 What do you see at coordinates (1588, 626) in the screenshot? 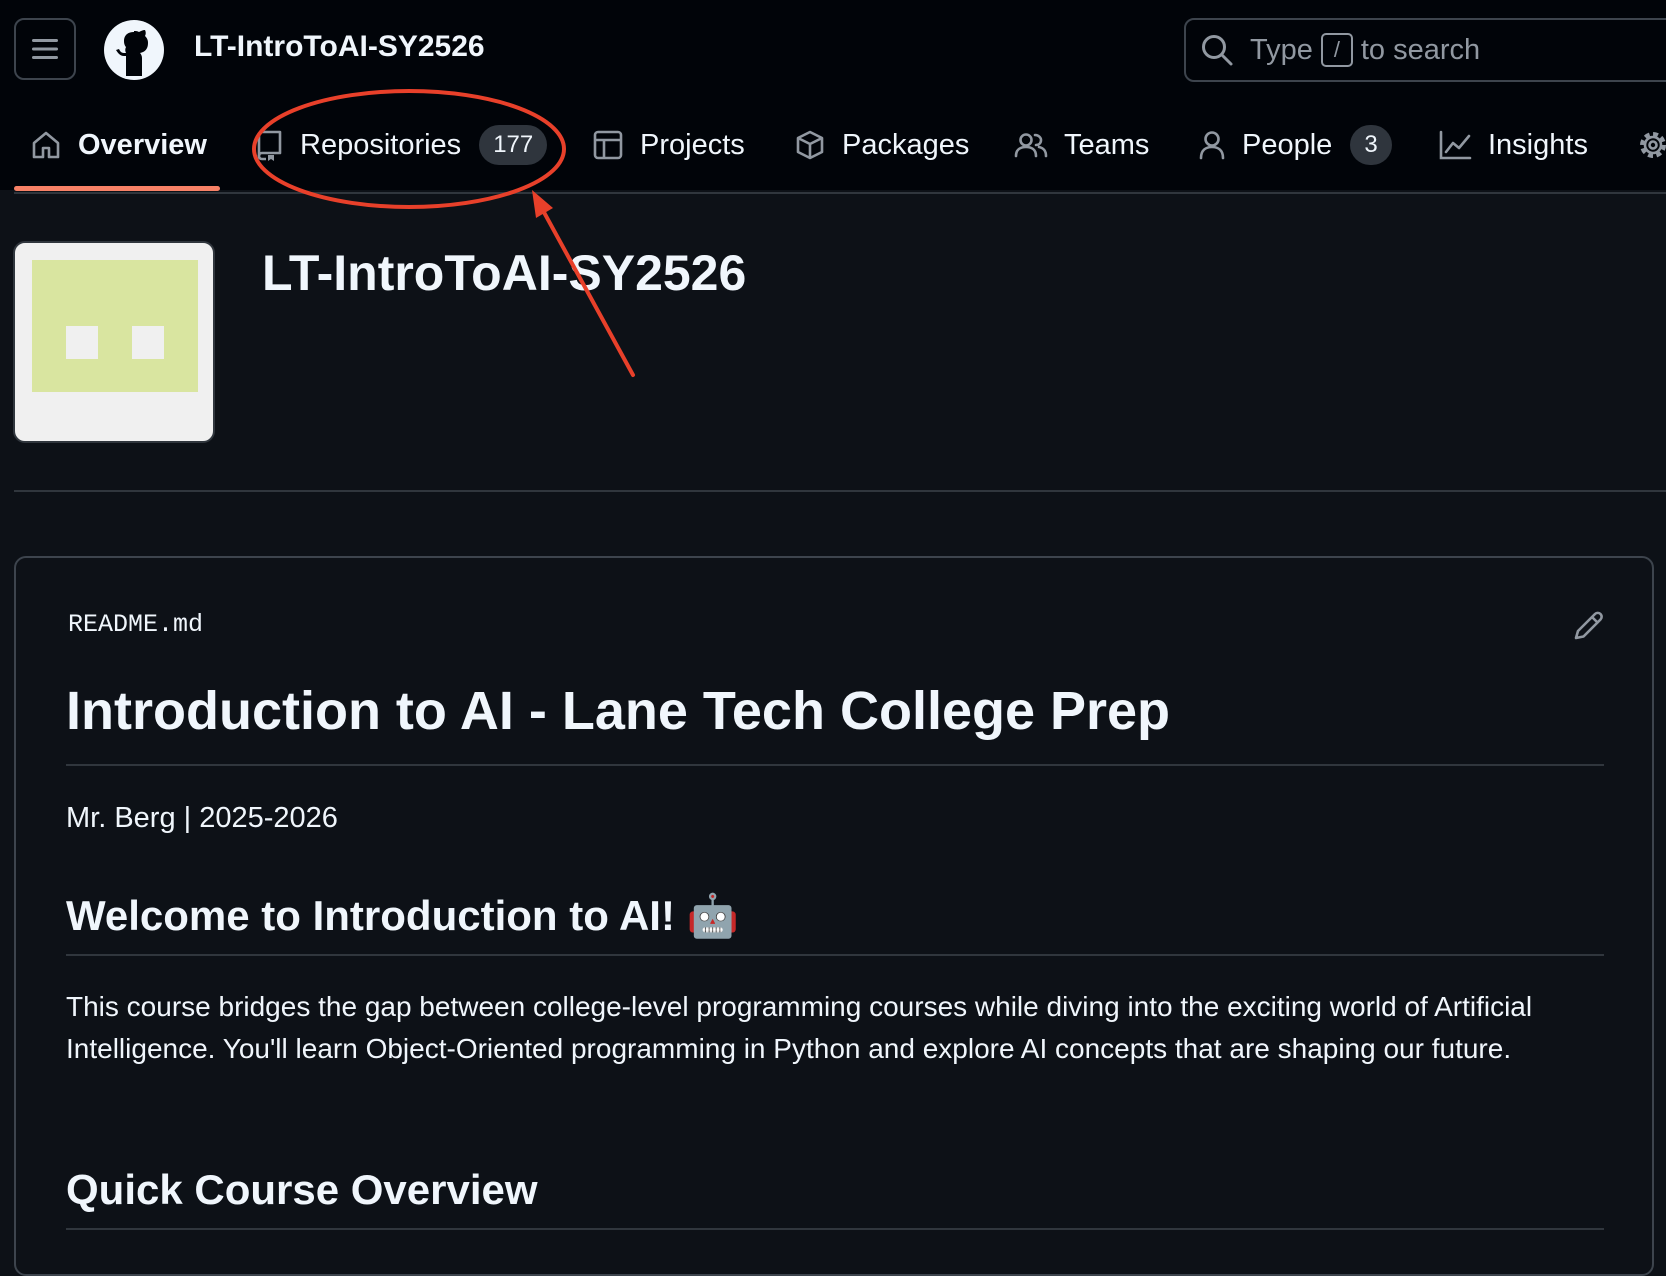
I see `pencil-icon` at bounding box center [1588, 626].